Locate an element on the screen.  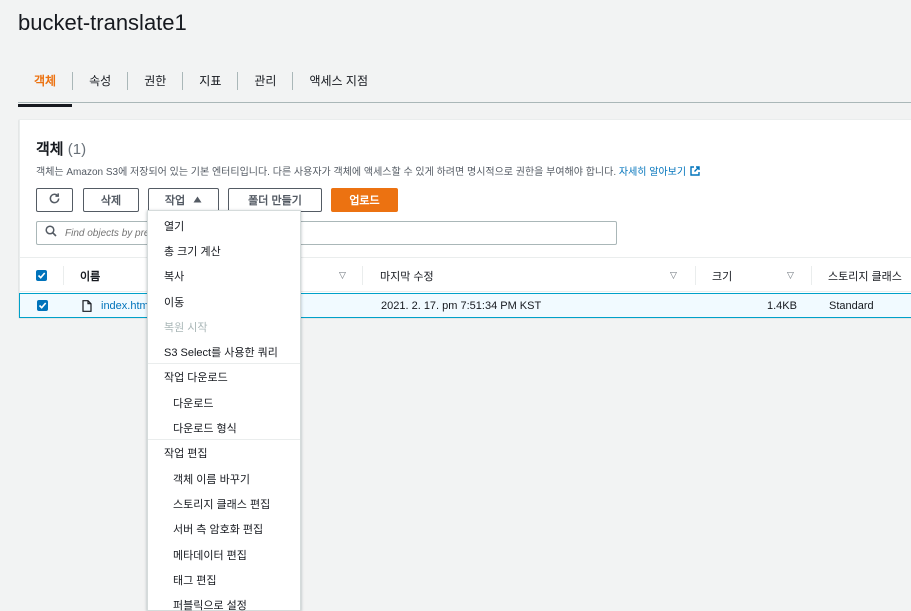
tab-bar: 객체 속성 권한 지표 관리 액세스 지점 is located at coordinates (201, 83).